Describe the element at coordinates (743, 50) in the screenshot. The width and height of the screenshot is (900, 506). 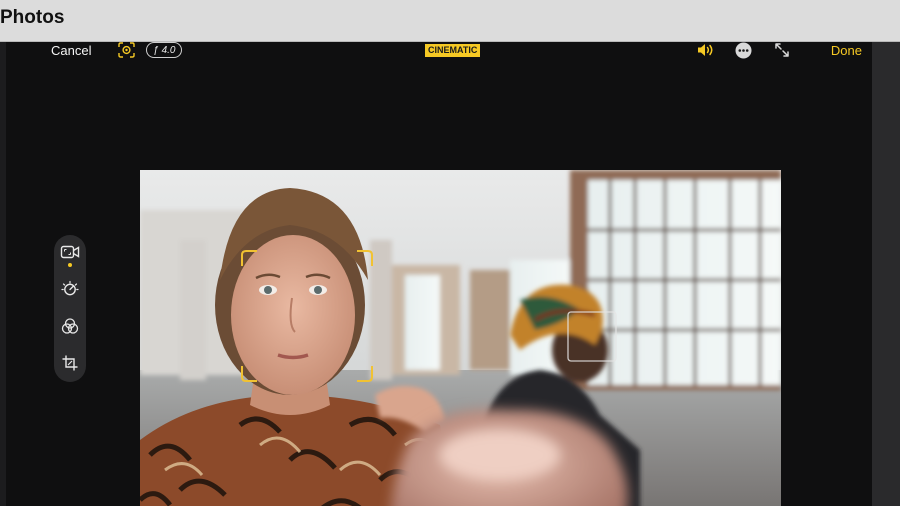
I see `ellipsis-circle-icon` at that location.